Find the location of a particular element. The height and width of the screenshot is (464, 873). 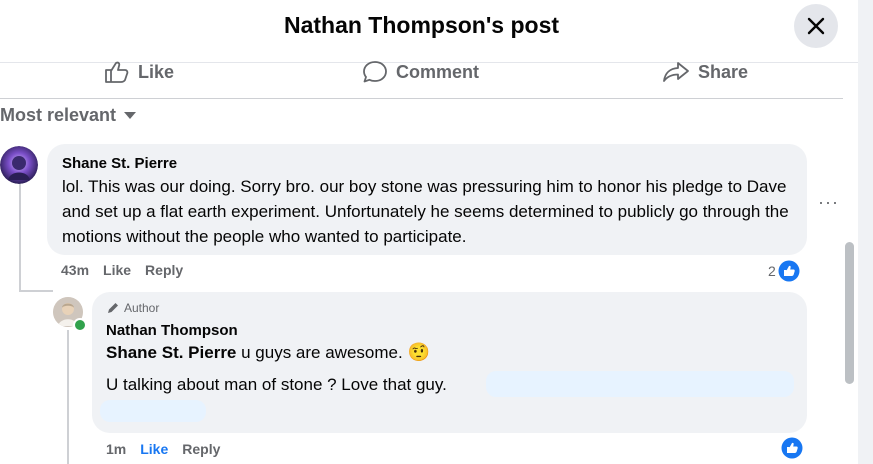

caret-down-icon is located at coordinates (130, 115).